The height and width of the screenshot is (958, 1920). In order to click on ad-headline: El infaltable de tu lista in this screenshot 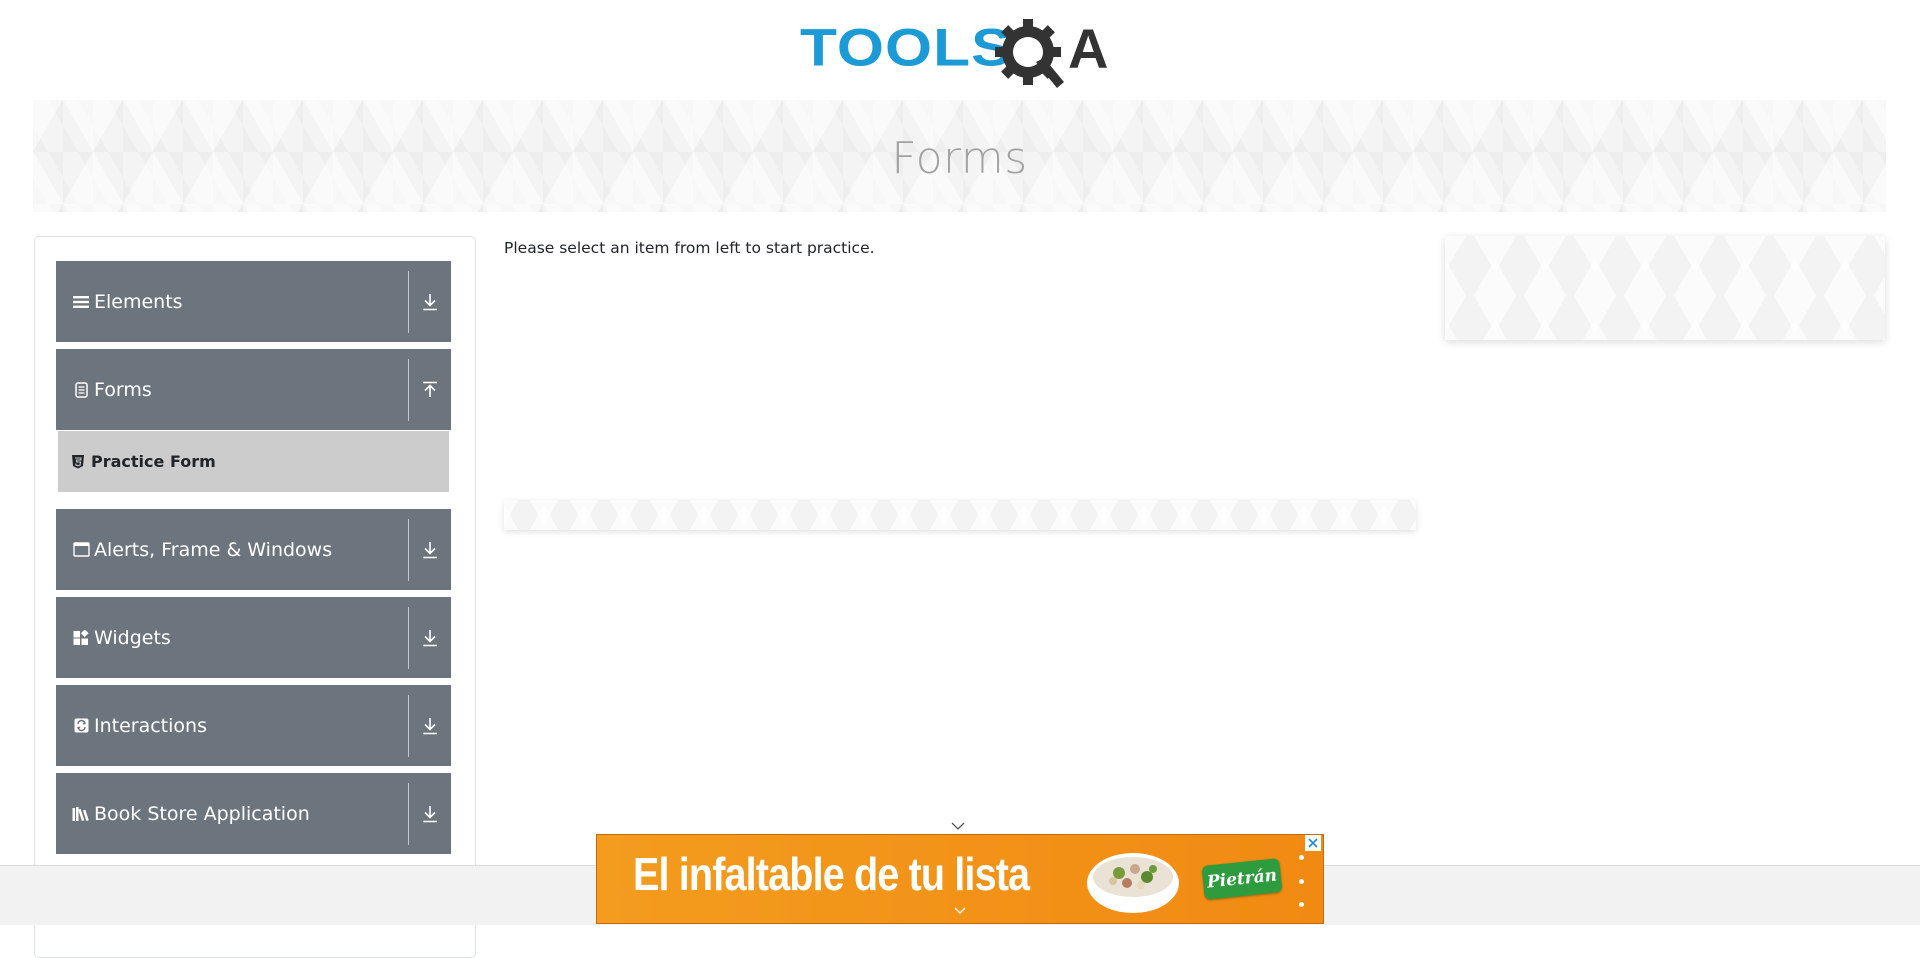, I will do `click(831, 874)`.